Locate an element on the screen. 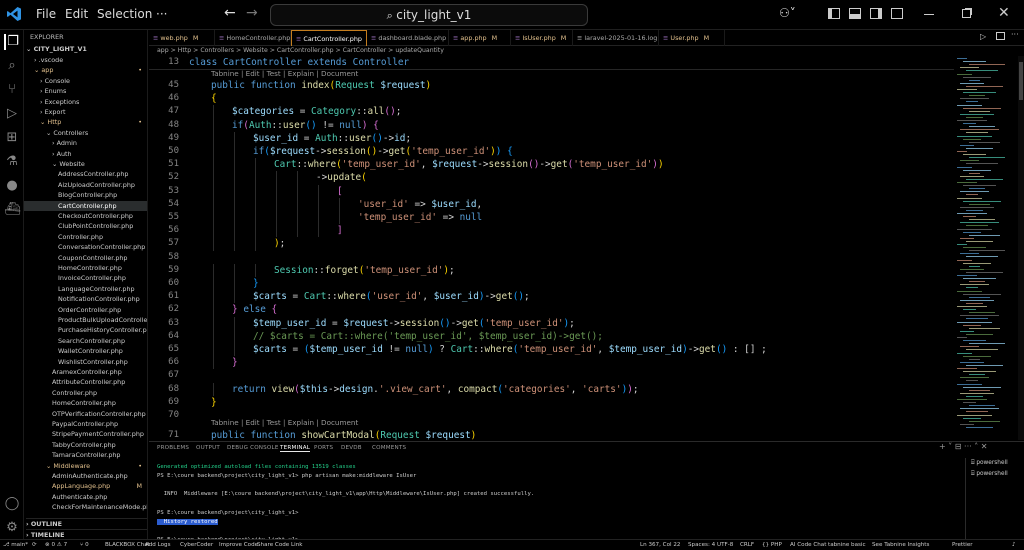  tree-item: TabbyController.php is located at coordinates (86, 445).